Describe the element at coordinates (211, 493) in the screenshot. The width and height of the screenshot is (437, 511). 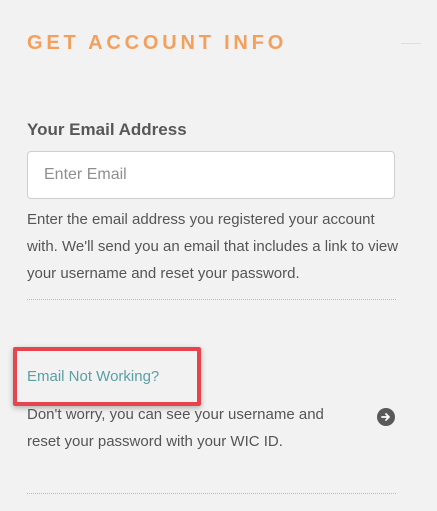
I see `bottom-divider` at that location.